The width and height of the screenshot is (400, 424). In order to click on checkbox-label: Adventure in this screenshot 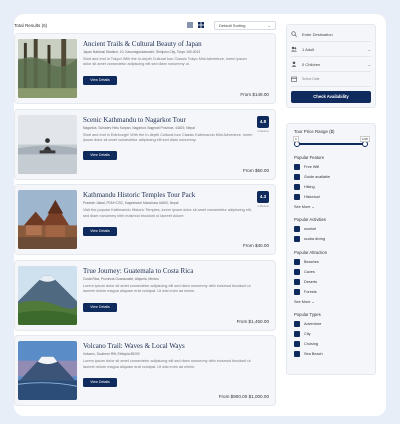, I will do `click(313, 324)`.